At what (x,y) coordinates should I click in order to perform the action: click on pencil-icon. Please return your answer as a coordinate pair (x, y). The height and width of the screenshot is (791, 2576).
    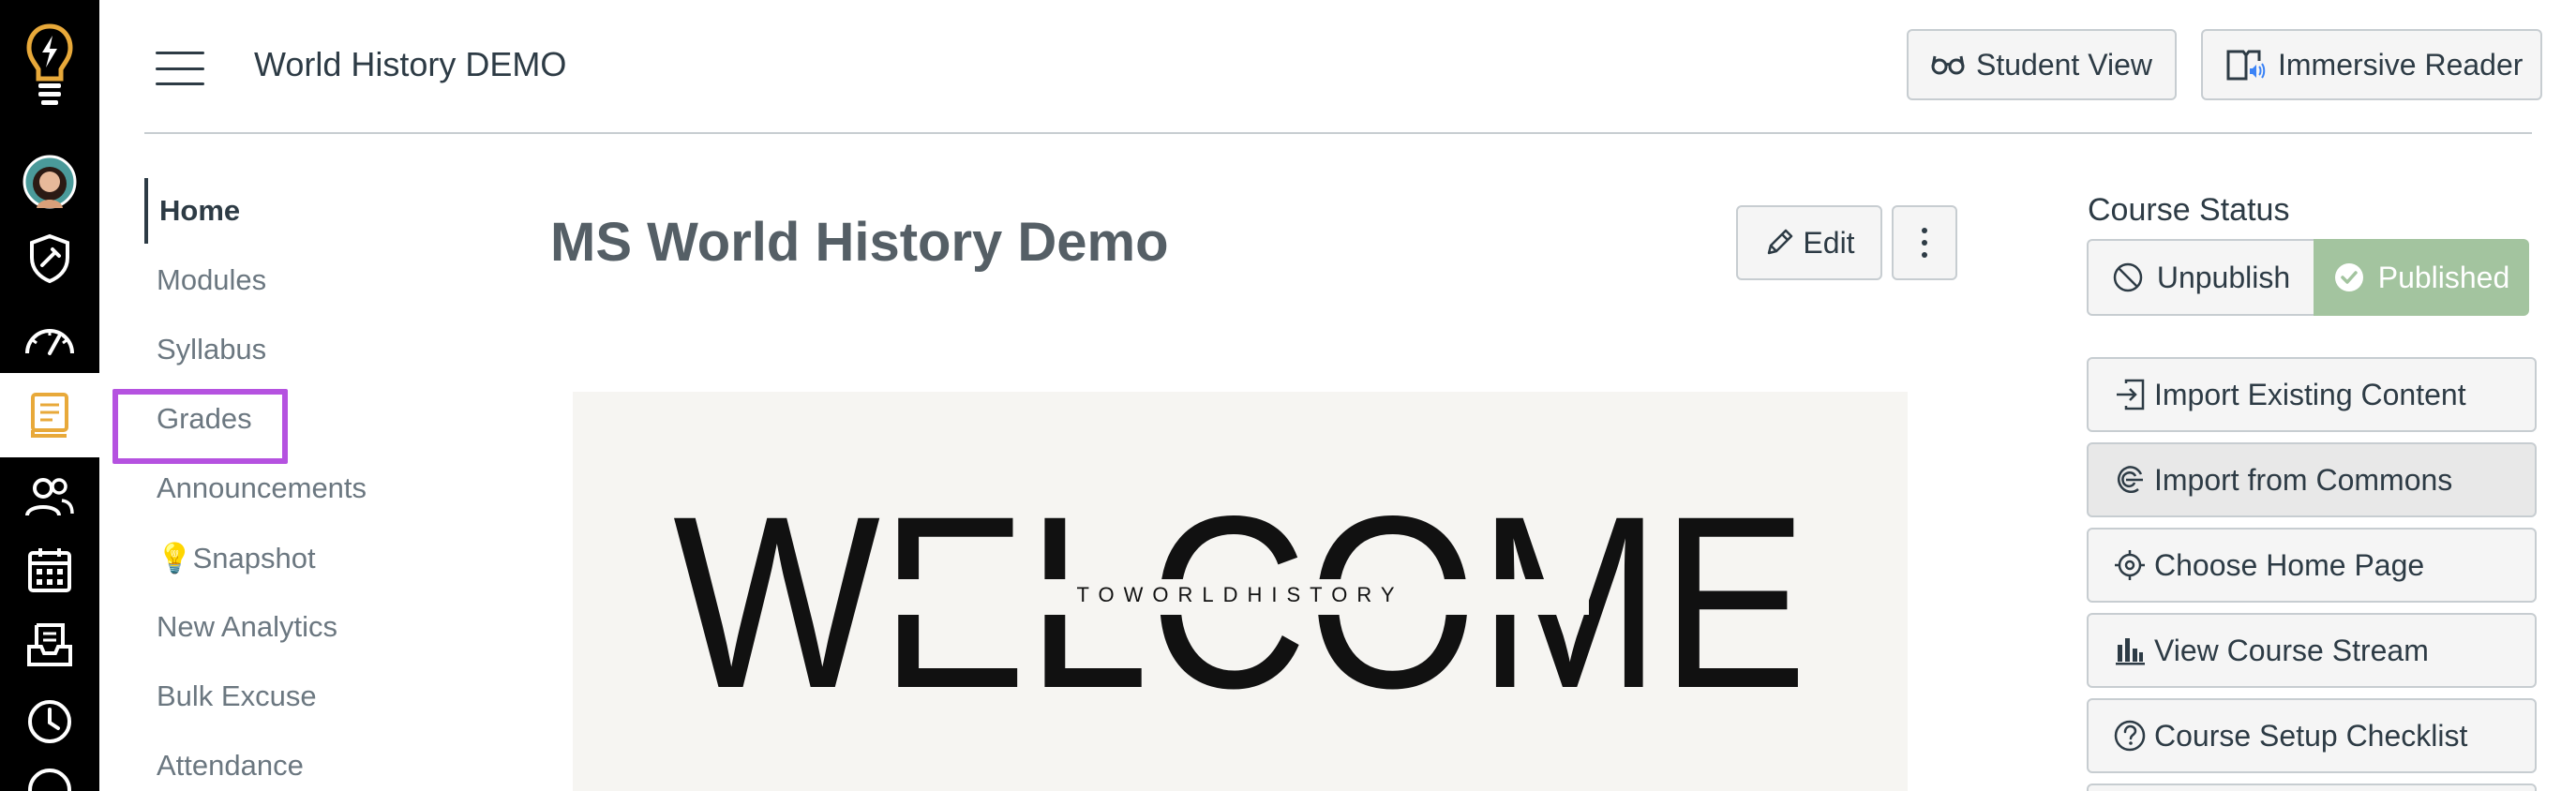
    Looking at the image, I should click on (1781, 242).